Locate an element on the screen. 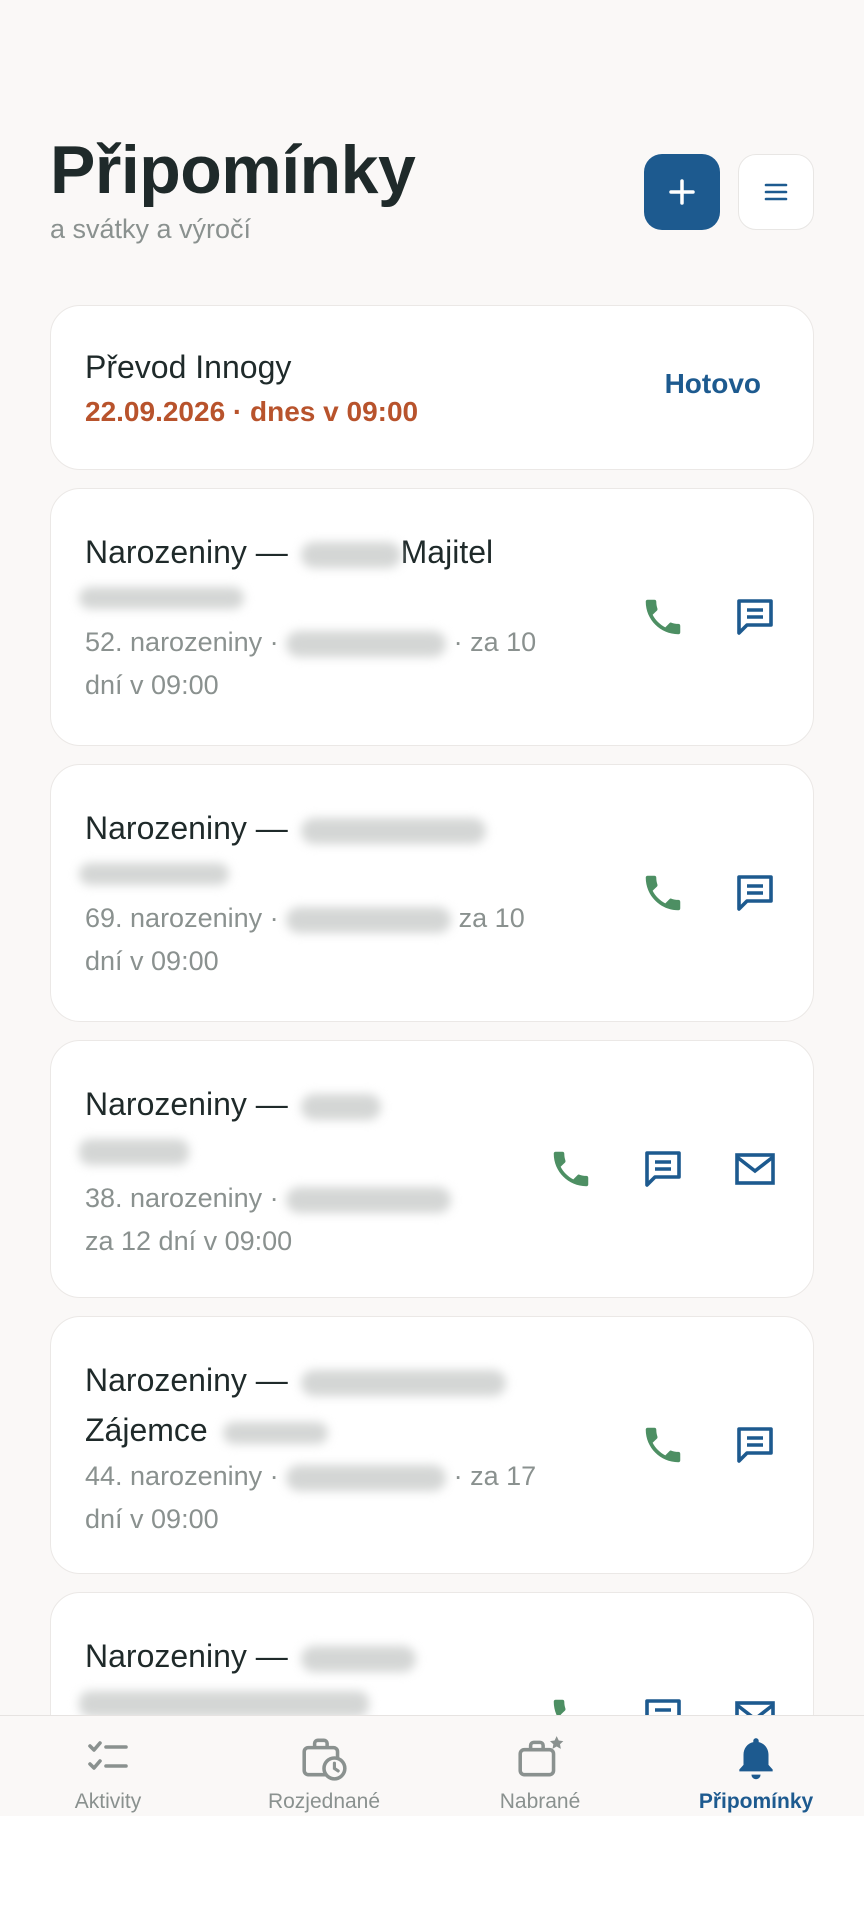 The width and height of the screenshot is (864, 1920). nav-reminders: Připomínky is located at coordinates (756, 1766).